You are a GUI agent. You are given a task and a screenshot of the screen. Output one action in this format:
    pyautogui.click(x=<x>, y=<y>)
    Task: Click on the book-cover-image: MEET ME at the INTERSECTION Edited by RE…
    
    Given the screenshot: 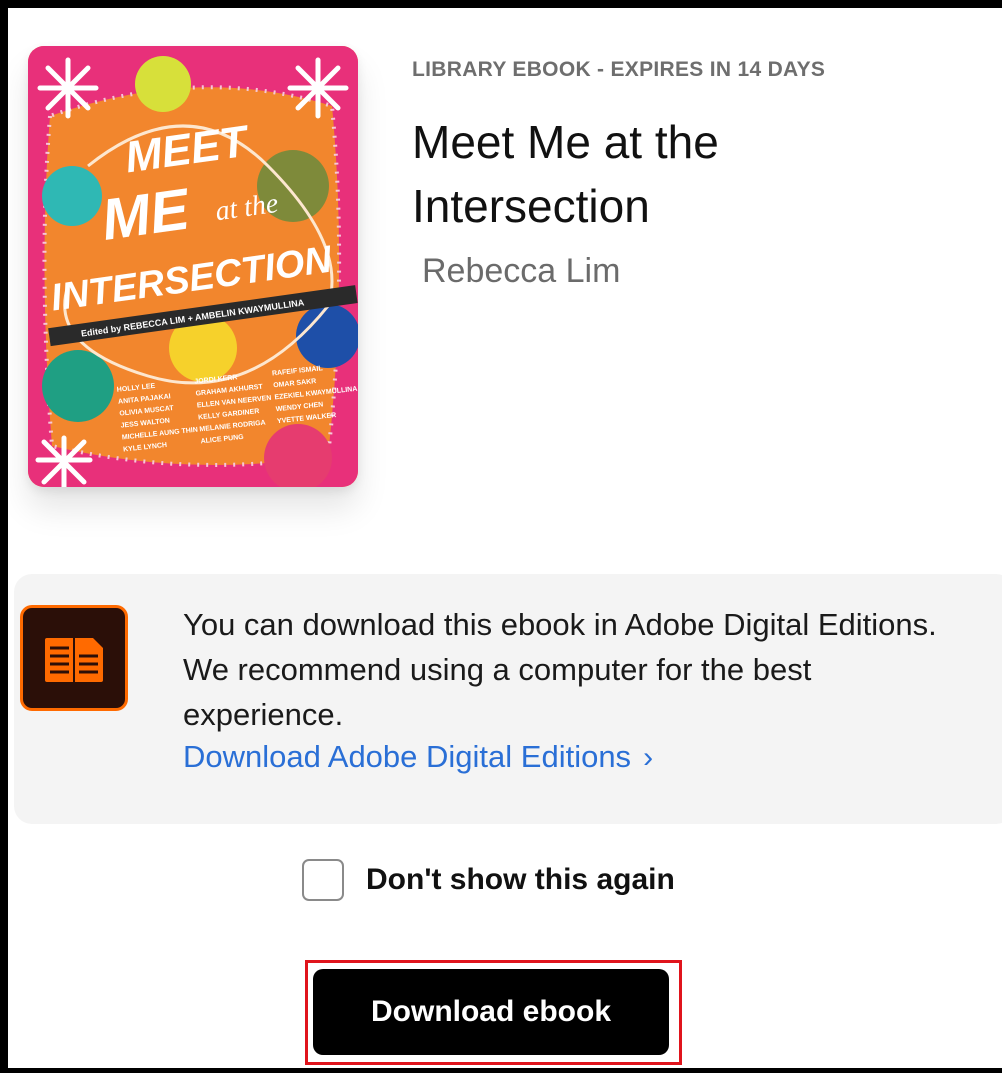 What is the action you would take?
    pyautogui.click(x=193, y=266)
    